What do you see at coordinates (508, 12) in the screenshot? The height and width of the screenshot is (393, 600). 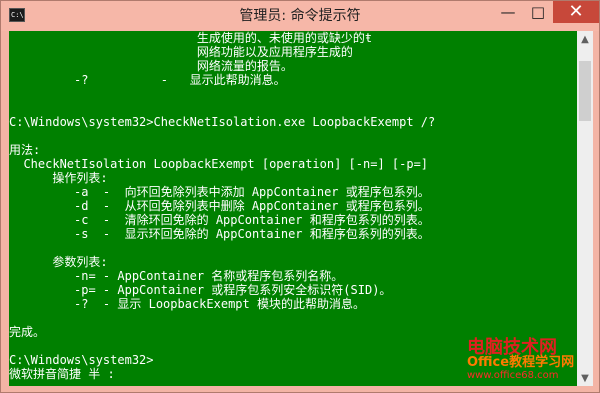 I see `minimize-button: —` at bounding box center [508, 12].